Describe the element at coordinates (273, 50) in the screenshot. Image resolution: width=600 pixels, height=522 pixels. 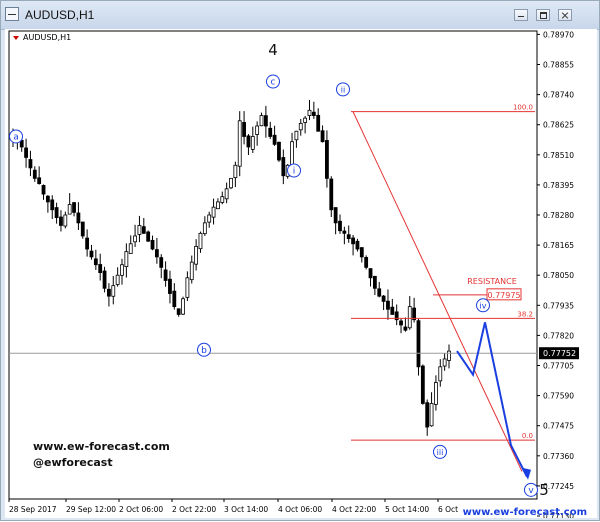
I see `wave-label-4: 4` at that location.